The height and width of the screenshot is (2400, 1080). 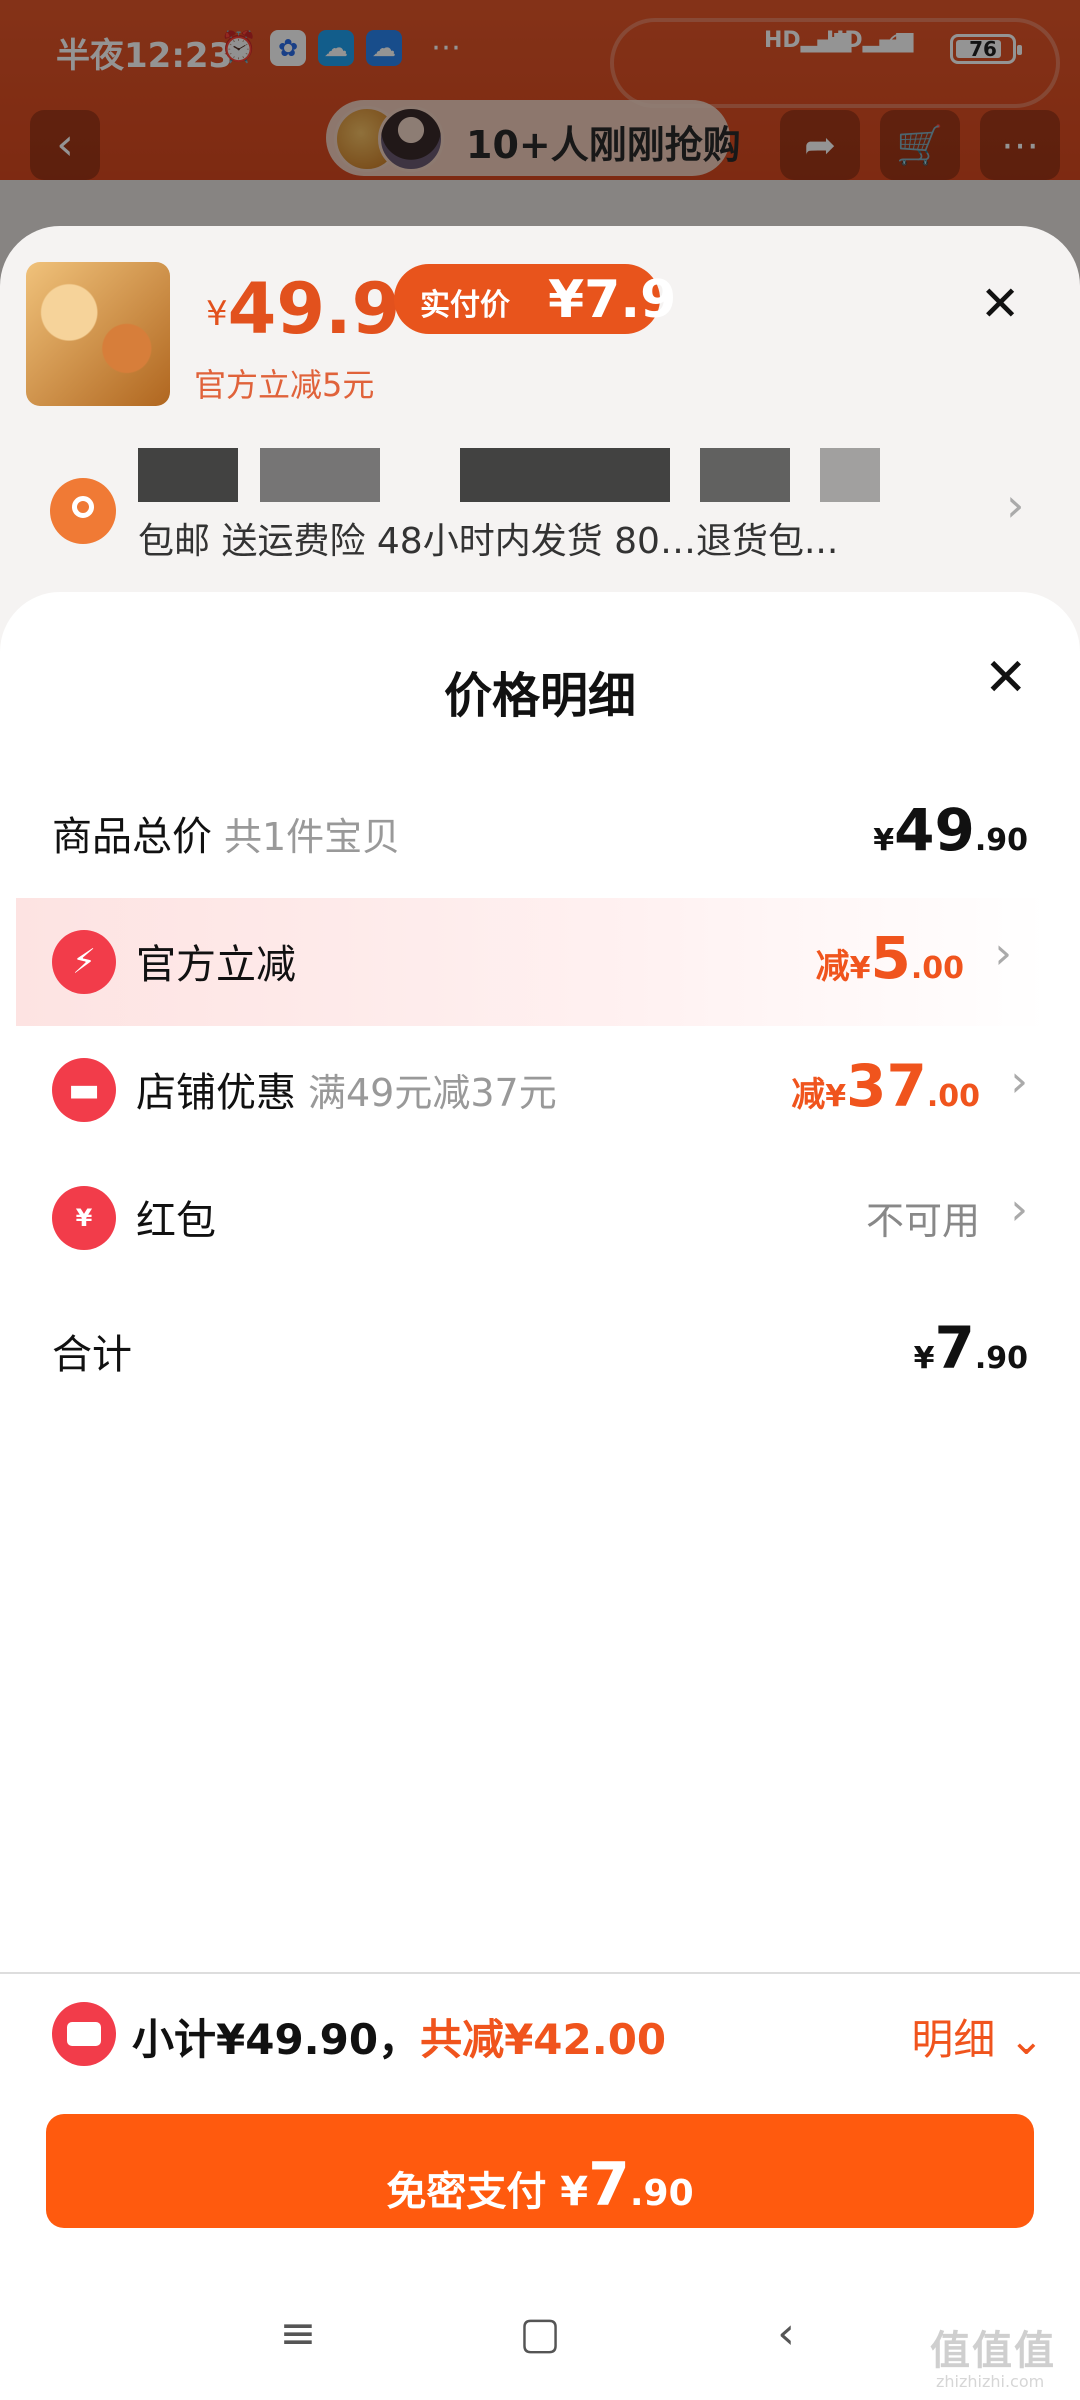 What do you see at coordinates (84, 2034) in the screenshot?
I see `coupon-icon` at bounding box center [84, 2034].